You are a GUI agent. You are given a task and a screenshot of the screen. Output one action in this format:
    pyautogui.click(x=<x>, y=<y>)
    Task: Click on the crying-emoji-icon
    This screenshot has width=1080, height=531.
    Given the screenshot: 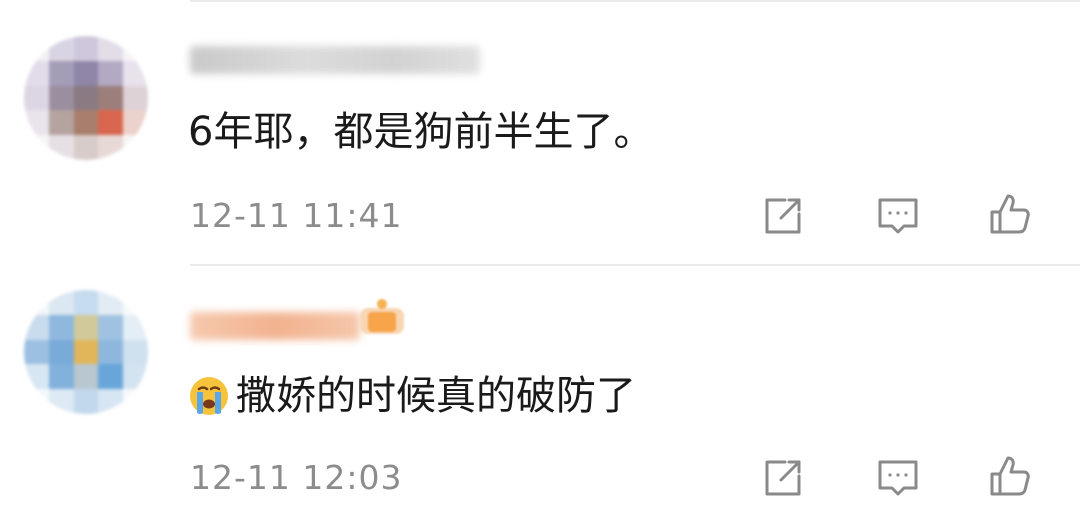 What is the action you would take?
    pyautogui.click(x=209, y=396)
    